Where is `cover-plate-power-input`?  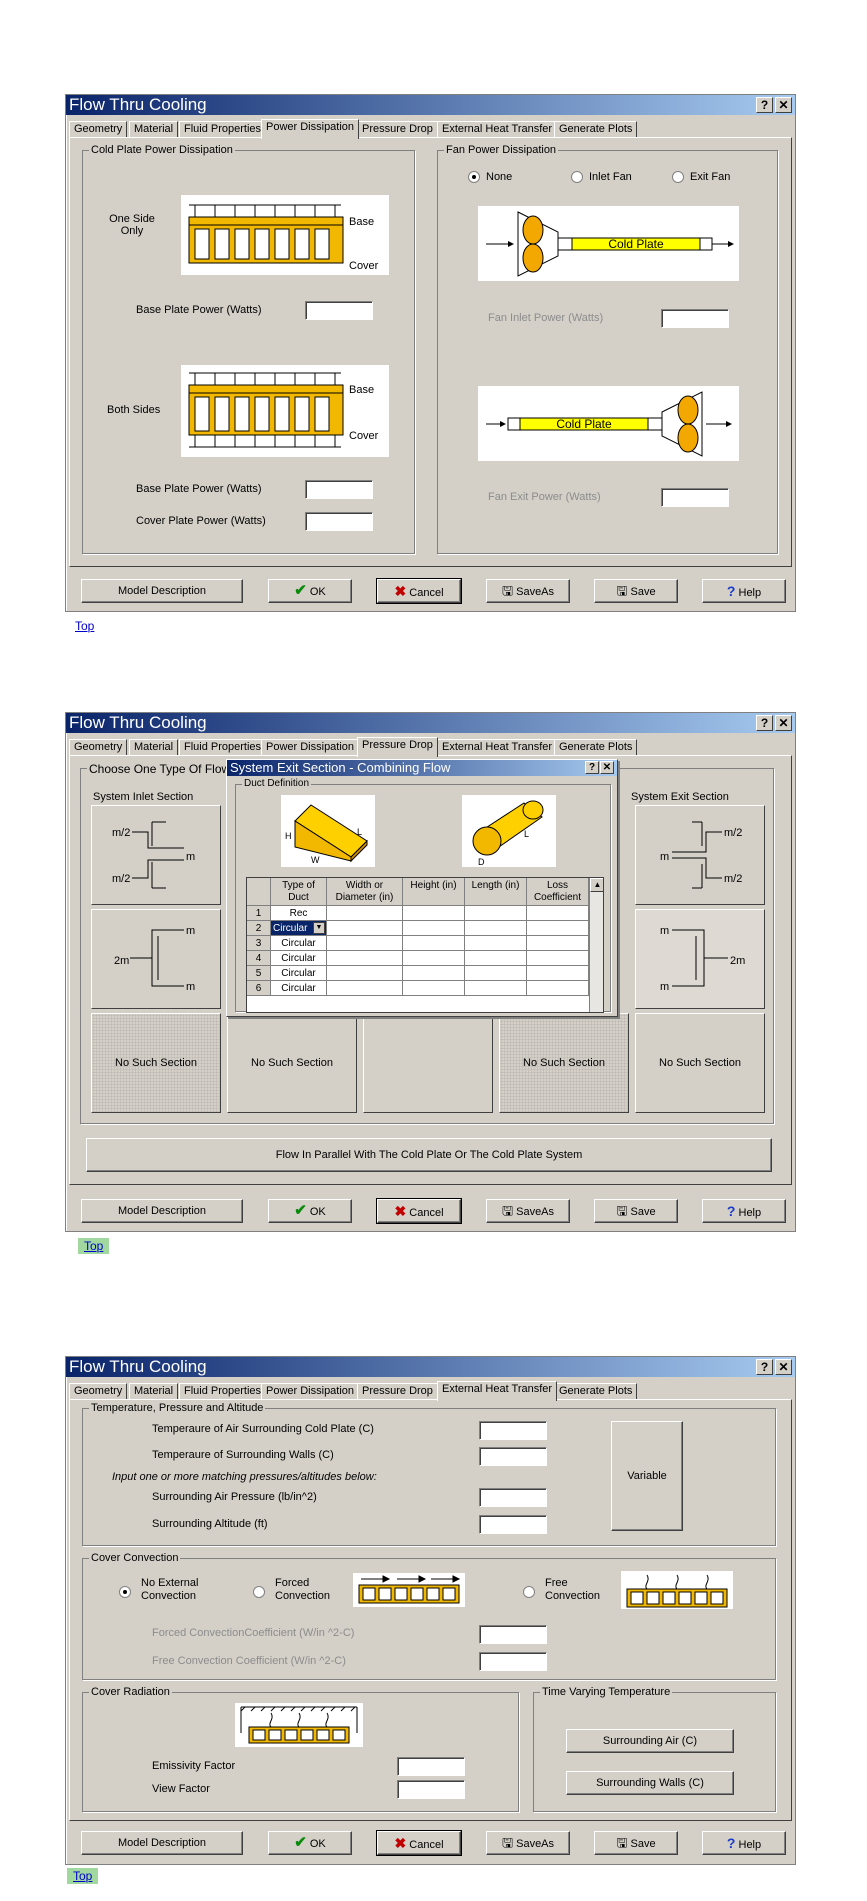
cover-plate-power-input is located at coordinates (339, 521).